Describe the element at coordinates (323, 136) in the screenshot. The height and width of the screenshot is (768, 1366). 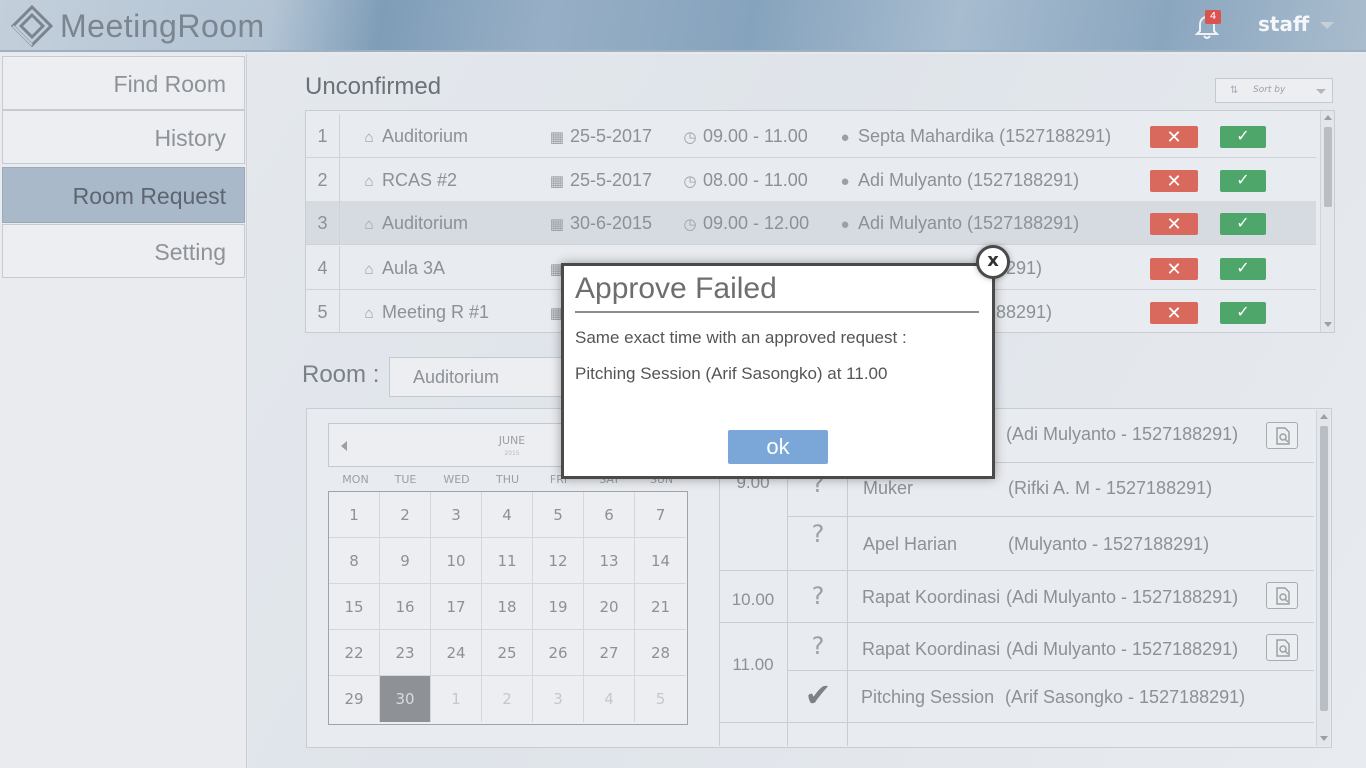
I see `row-number: 1` at that location.